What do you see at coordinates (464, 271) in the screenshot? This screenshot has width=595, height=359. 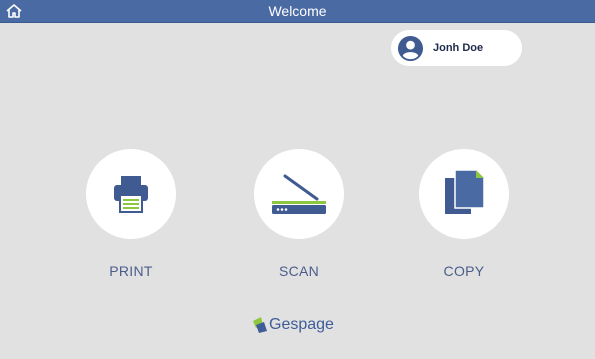 I see `copy-label: COPY` at bounding box center [464, 271].